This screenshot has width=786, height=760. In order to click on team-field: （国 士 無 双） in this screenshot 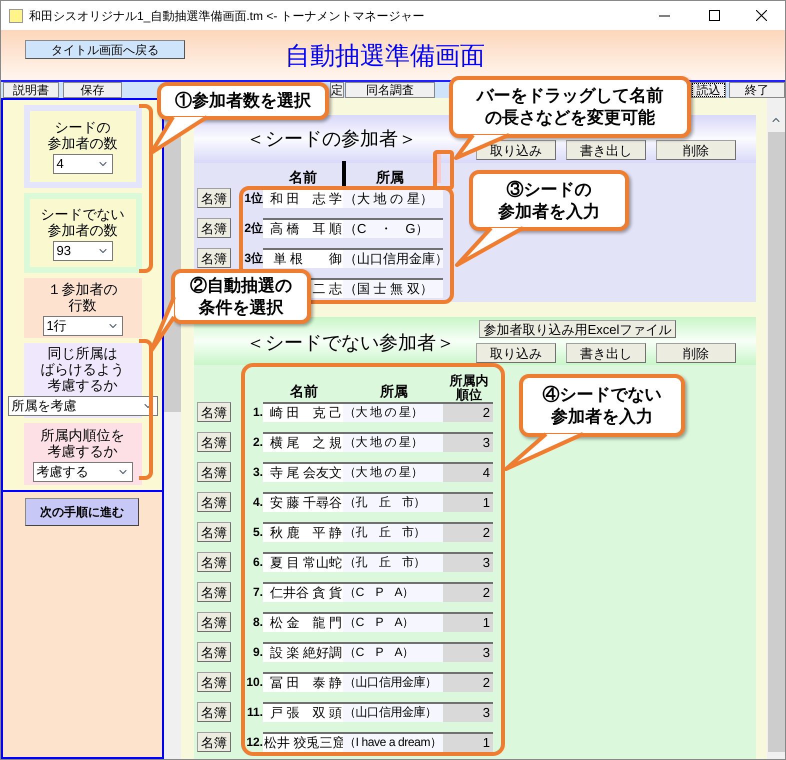, I will do `click(393, 288)`.